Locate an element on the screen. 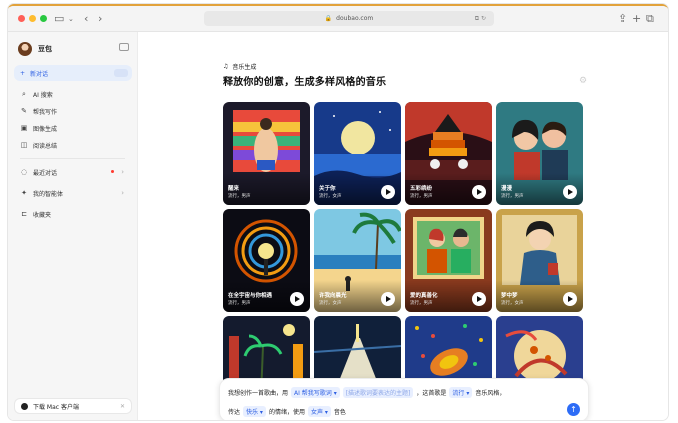 The width and height of the screenshot is (678, 423). prompt-text: 传达 is located at coordinates (234, 412).